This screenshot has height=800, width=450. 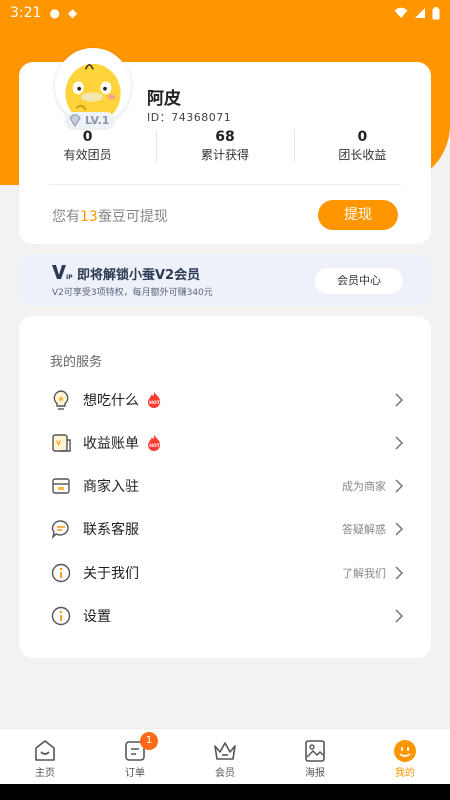 I want to click on member-center-button: 会员中心, so click(x=359, y=281).